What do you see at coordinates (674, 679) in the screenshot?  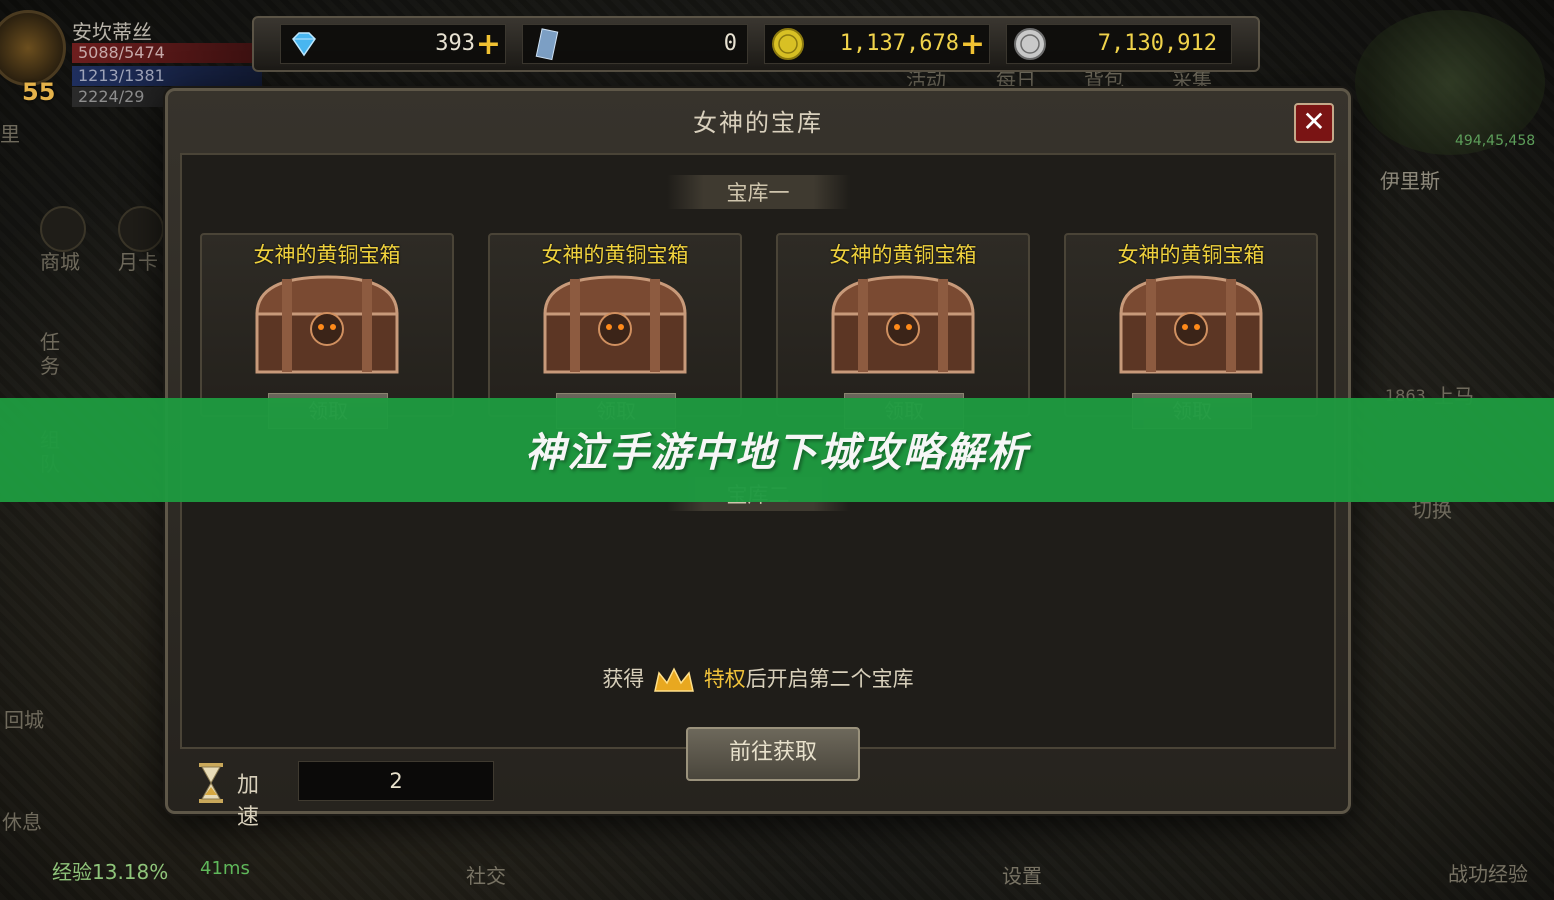 I see `crown-icon` at bounding box center [674, 679].